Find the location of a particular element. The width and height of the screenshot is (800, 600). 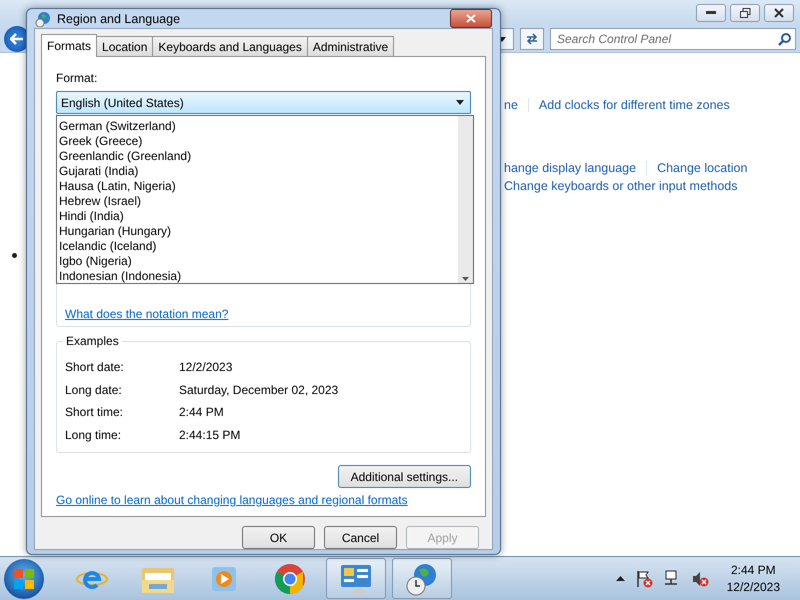

example-value: Saturday, December 02, 2023 is located at coordinates (259, 389).